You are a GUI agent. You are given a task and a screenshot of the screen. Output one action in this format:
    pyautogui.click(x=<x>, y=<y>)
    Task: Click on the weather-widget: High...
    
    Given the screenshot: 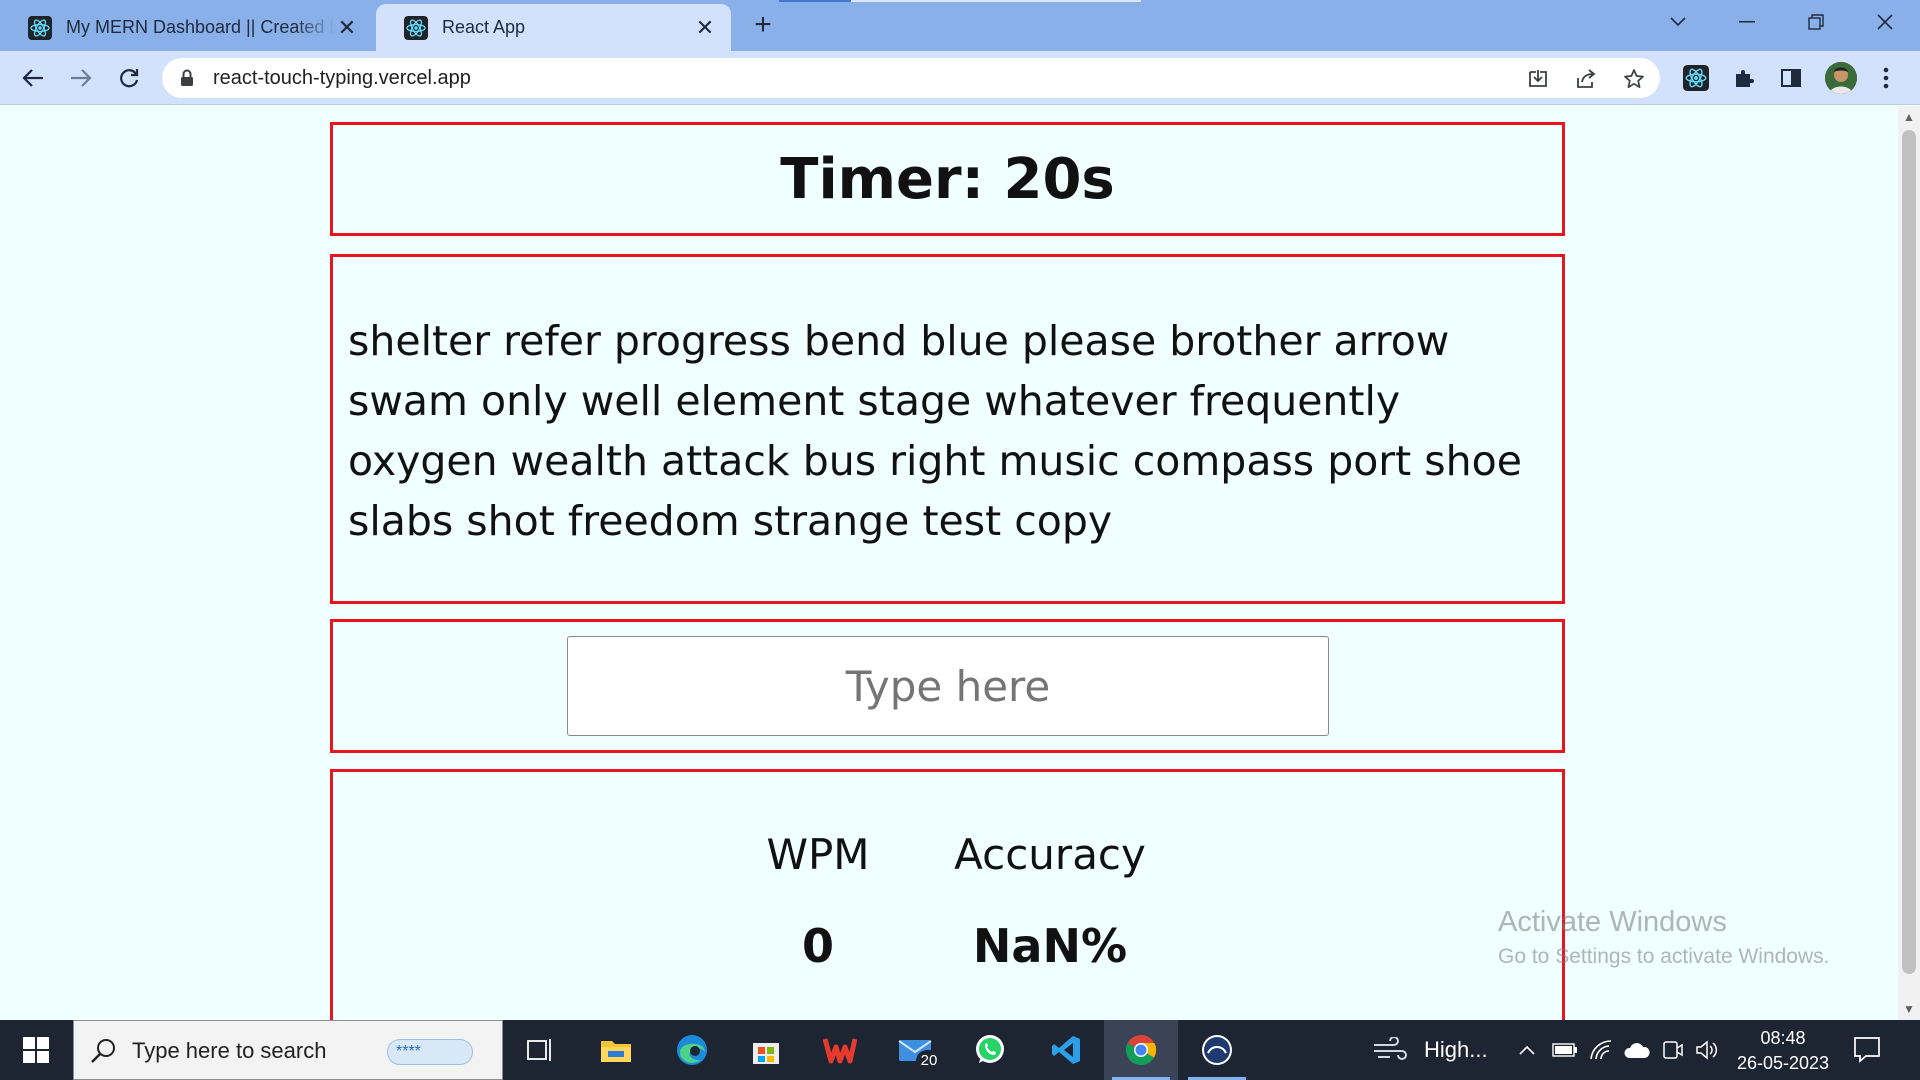 What is the action you would take?
    pyautogui.click(x=1430, y=1050)
    